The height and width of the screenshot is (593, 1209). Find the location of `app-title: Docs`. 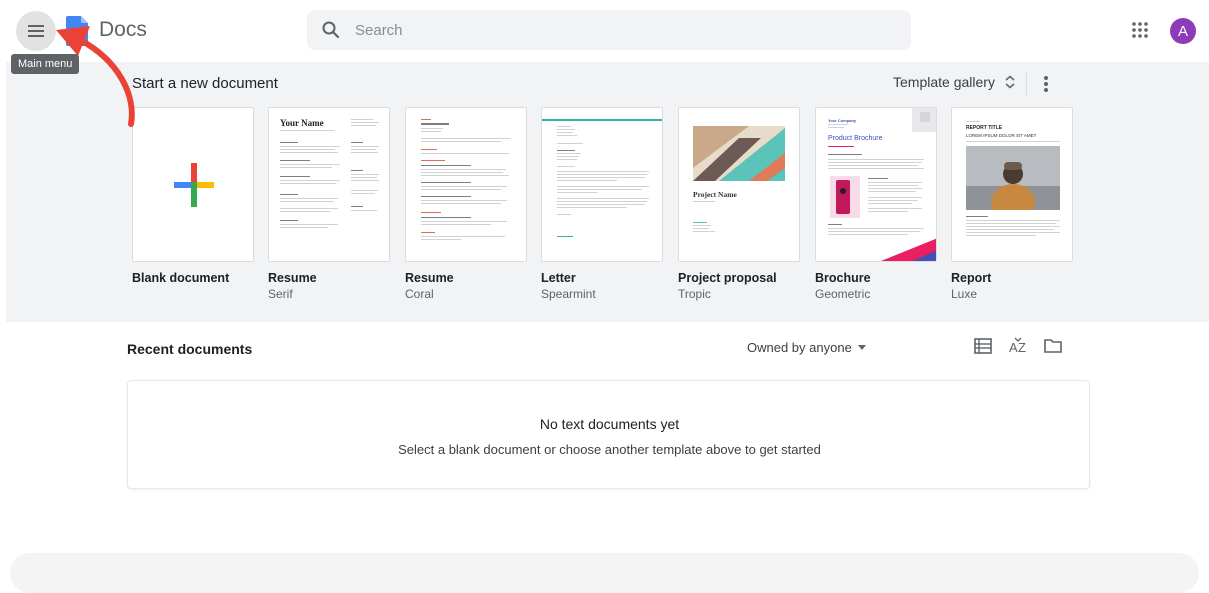

app-title: Docs is located at coordinates (123, 30).